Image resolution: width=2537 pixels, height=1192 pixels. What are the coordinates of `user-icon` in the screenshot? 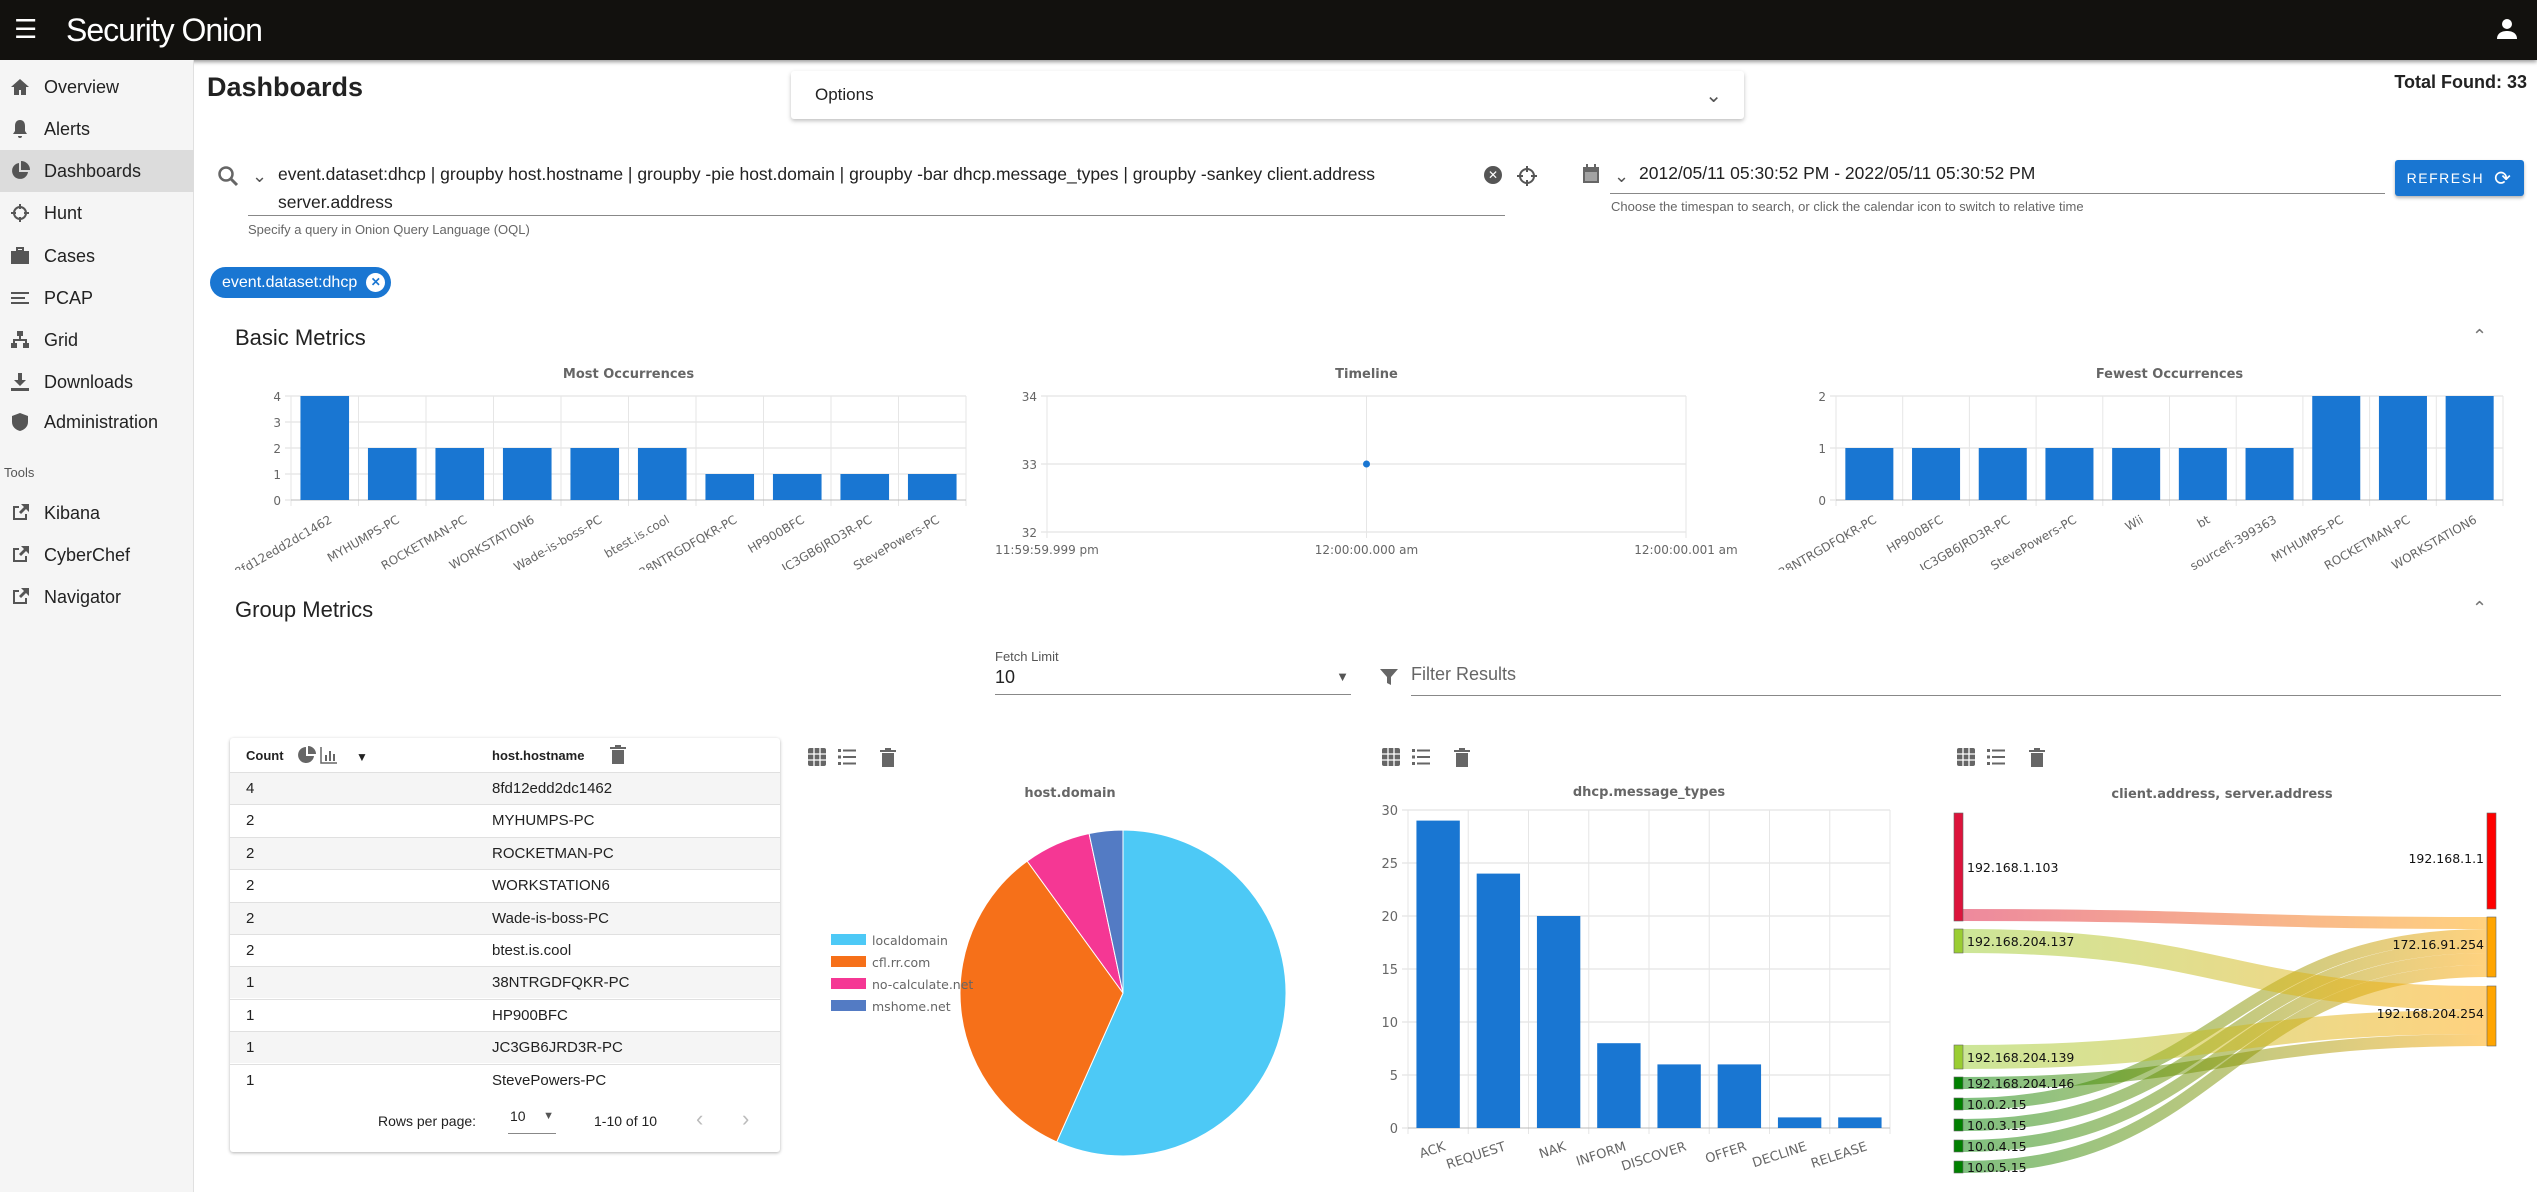 It's located at (2507, 29).